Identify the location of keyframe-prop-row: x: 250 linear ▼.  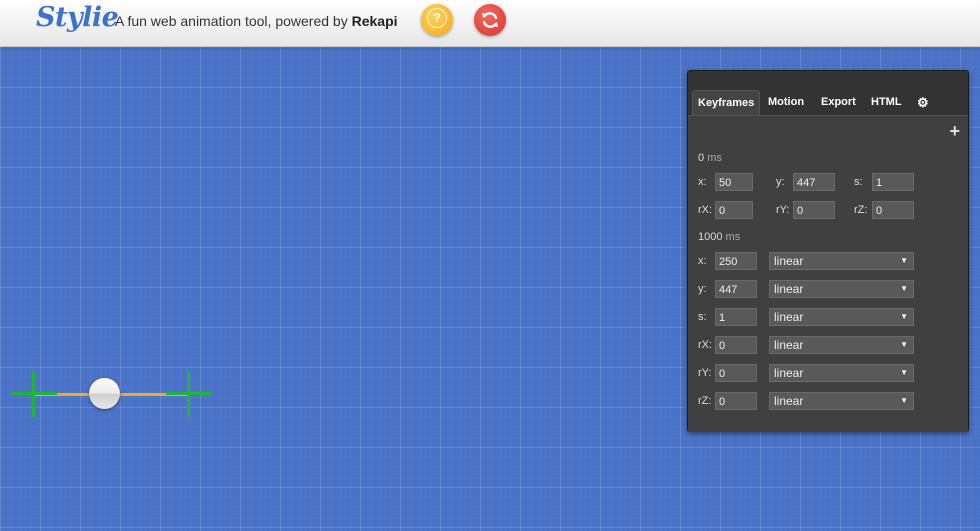
(828, 261).